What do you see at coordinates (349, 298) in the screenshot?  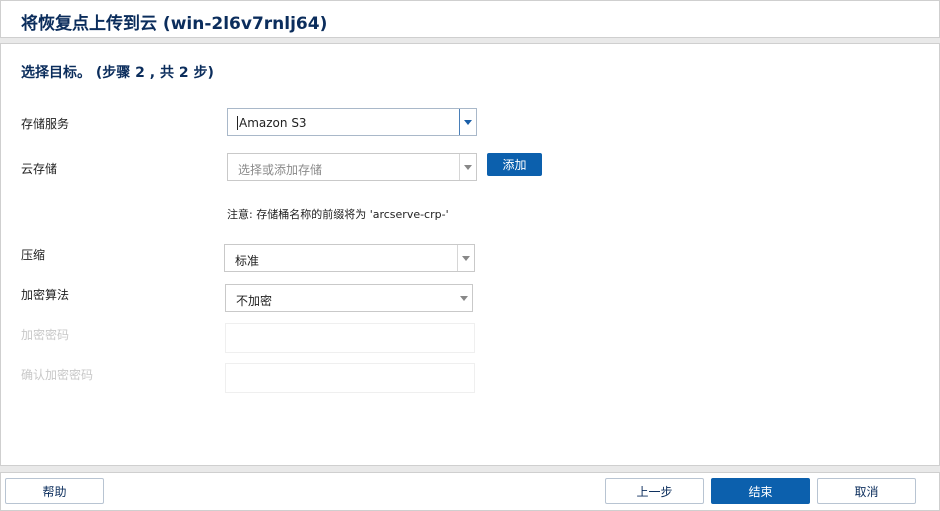 I see `encryption-algorithm-select: 不加密` at bounding box center [349, 298].